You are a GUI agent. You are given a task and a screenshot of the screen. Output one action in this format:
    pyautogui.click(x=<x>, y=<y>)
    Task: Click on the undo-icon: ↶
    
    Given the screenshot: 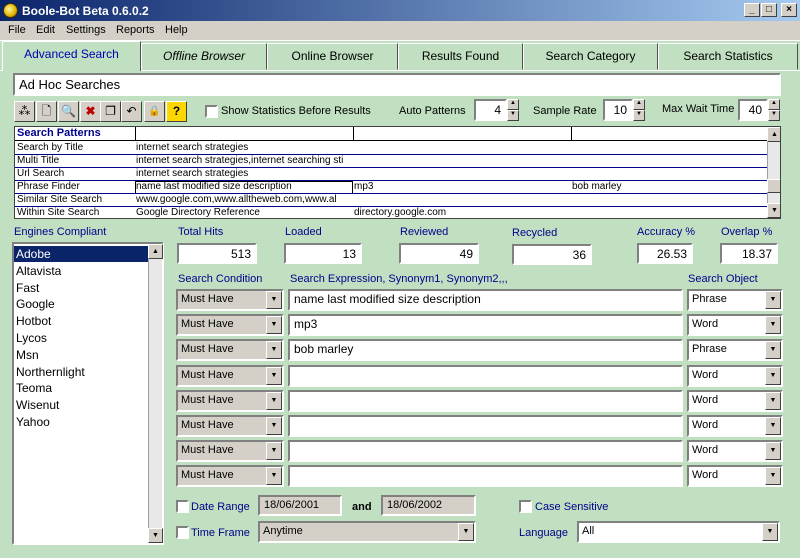 What is the action you would take?
    pyautogui.click(x=131, y=111)
    